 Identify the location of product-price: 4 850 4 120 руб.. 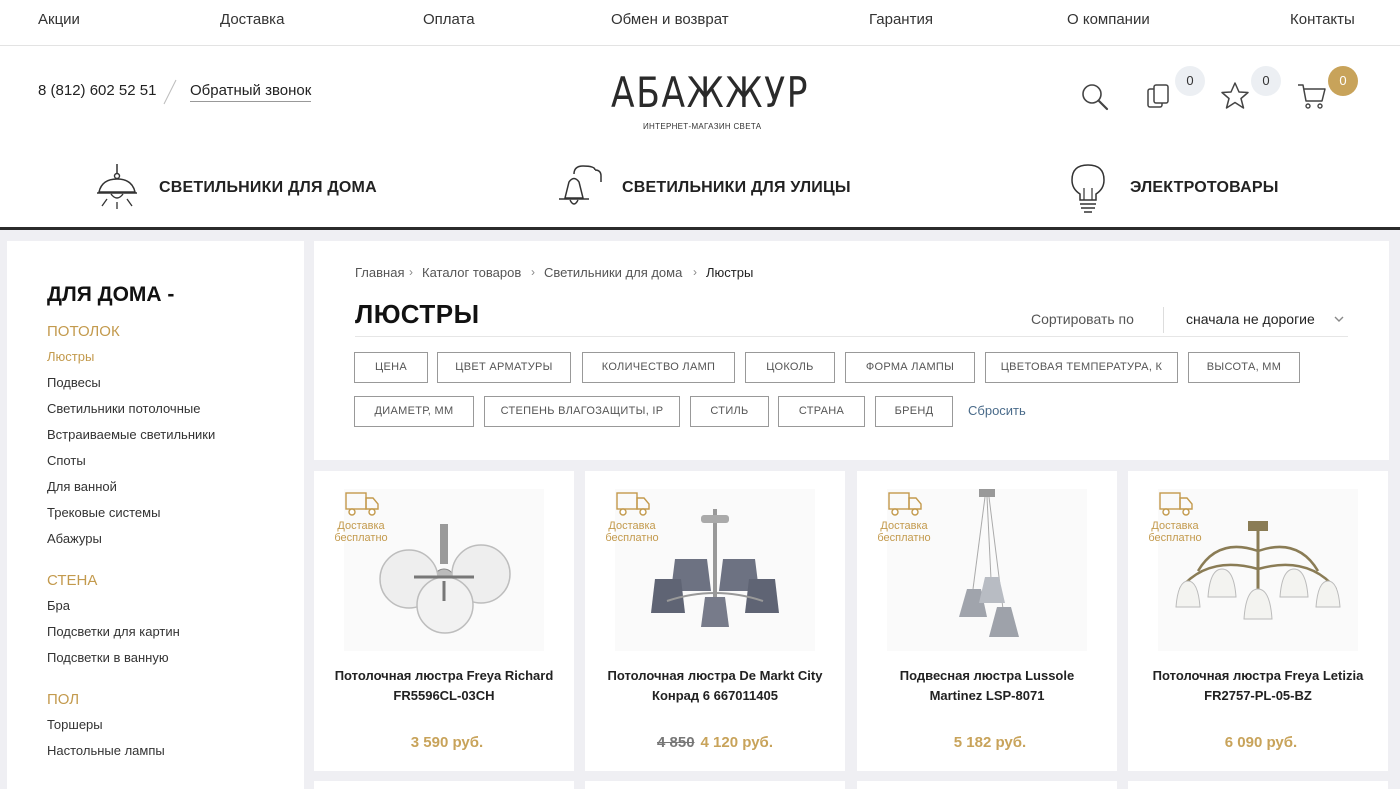
(715, 742).